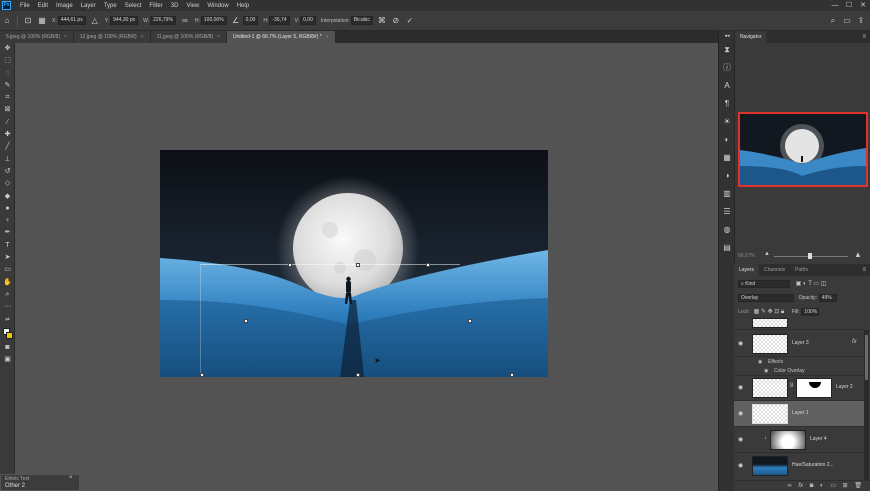 This screenshot has width=870, height=491. Describe the element at coordinates (814, 388) in the screenshot. I see `layer-mask-thumbnail` at that location.